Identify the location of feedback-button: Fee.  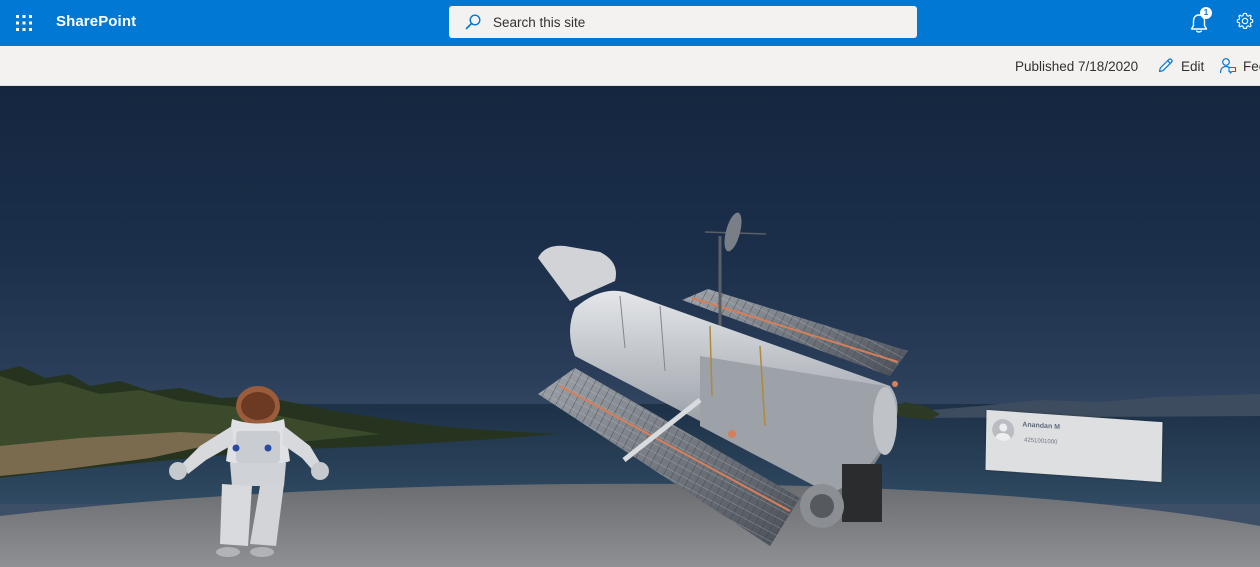
(1239, 66).